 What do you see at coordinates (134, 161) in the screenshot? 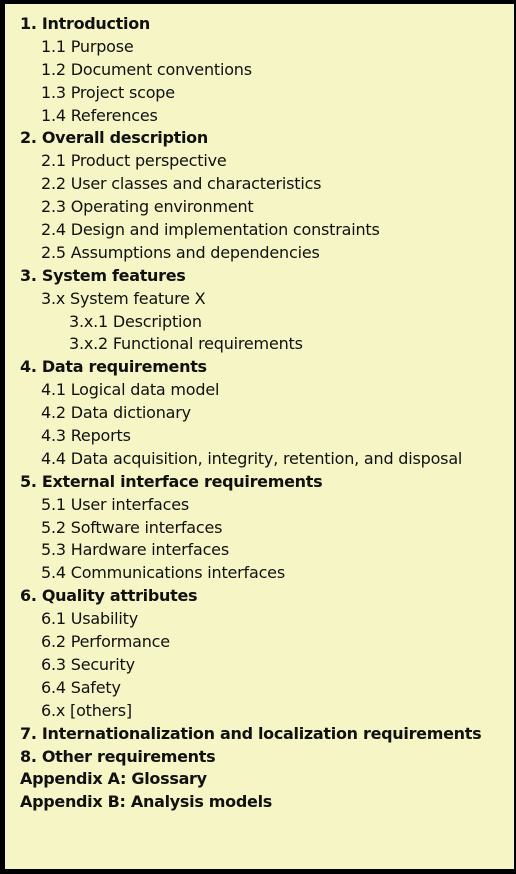
I see `outline-subsection: 2.1 Product perspective` at bounding box center [134, 161].